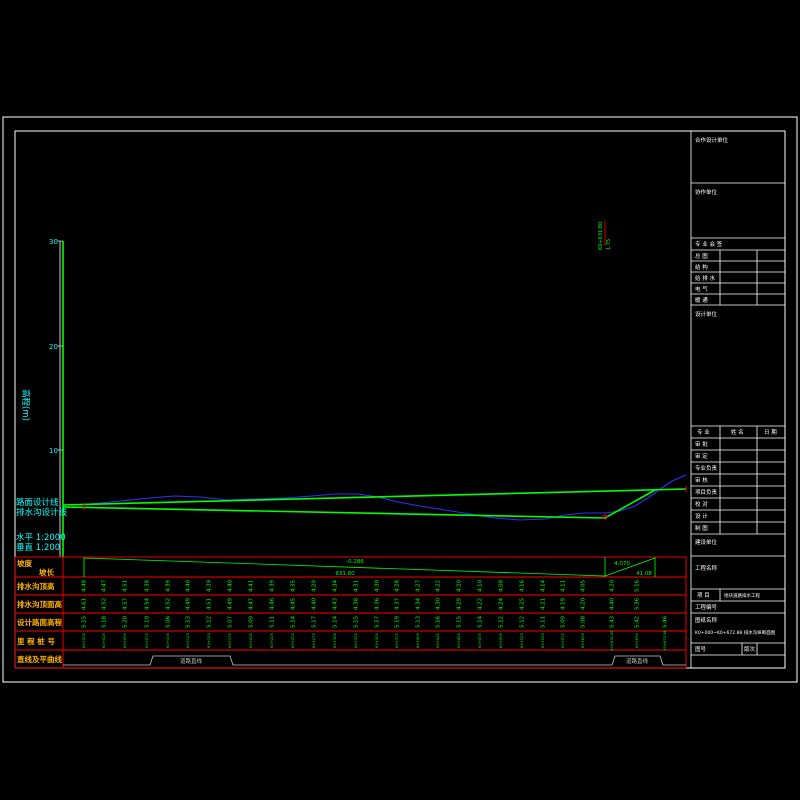 The width and height of the screenshot is (800, 800). Describe the element at coordinates (439, 621) in the screenshot. I see `road-elevation-value: 5.16` at that location.